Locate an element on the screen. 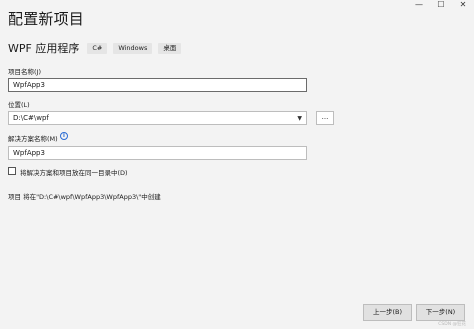 Image resolution: width=474 pixels, height=329 pixels. location-dropdown: D:\C#\wpf ▼ is located at coordinates (157, 118).